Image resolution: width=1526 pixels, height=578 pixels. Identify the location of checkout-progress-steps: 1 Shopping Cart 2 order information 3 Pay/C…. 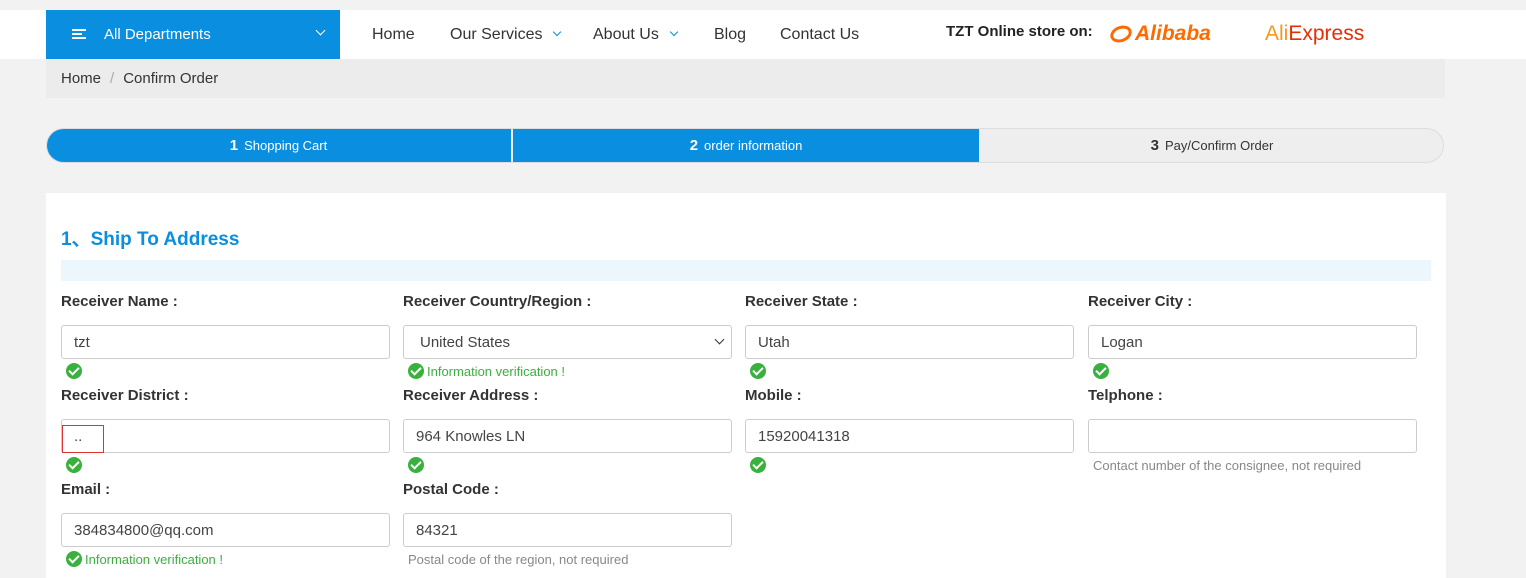
(745, 145).